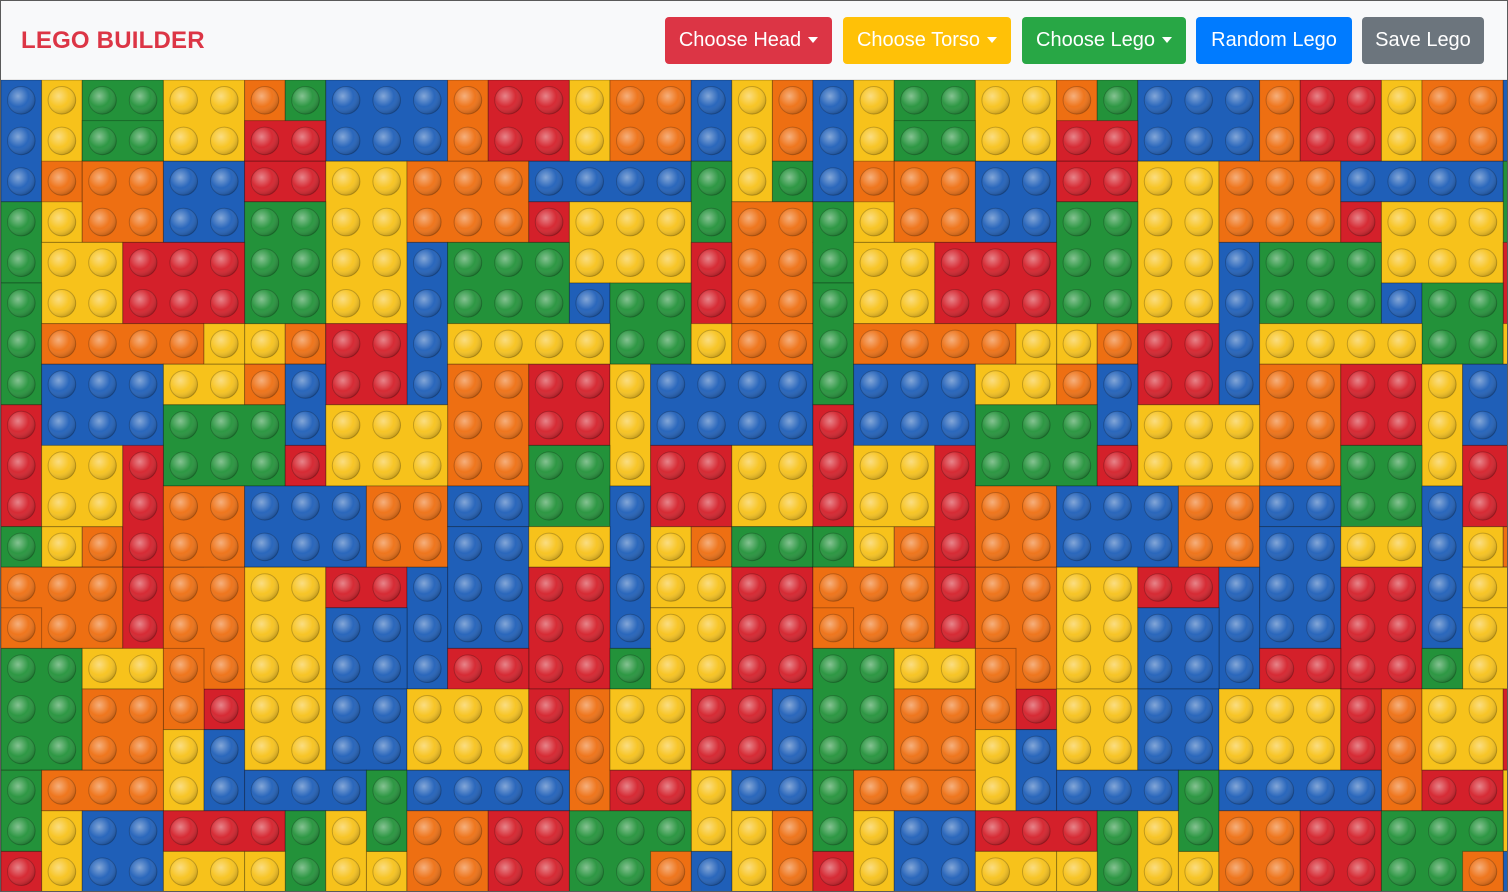  I want to click on random-lego-button: Random Lego, so click(1274, 40).